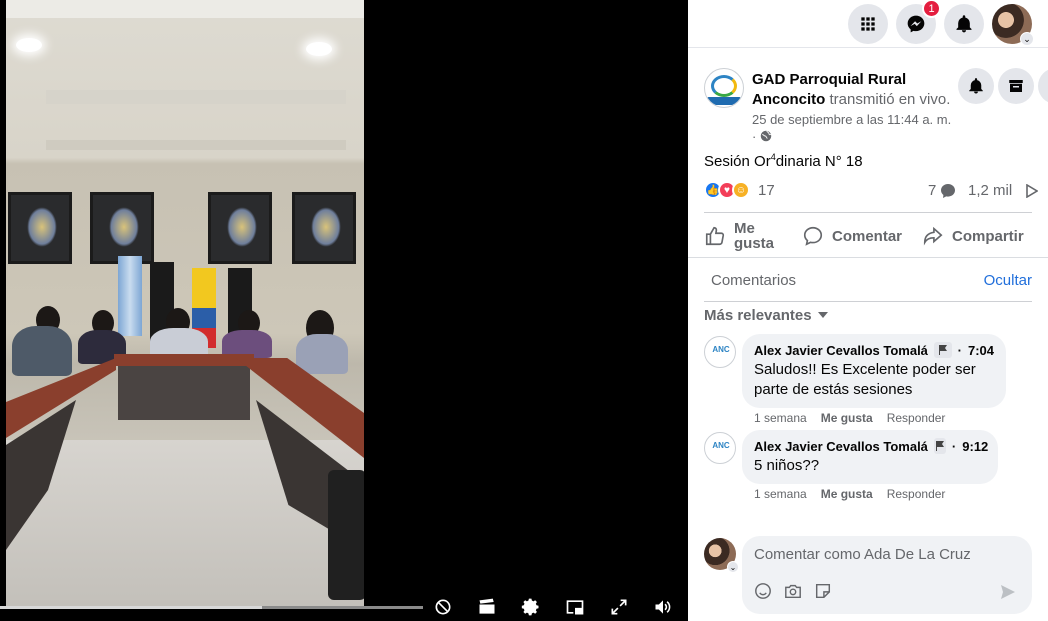 This screenshot has height=621, width=1048. I want to click on send-icon, so click(1009, 593).